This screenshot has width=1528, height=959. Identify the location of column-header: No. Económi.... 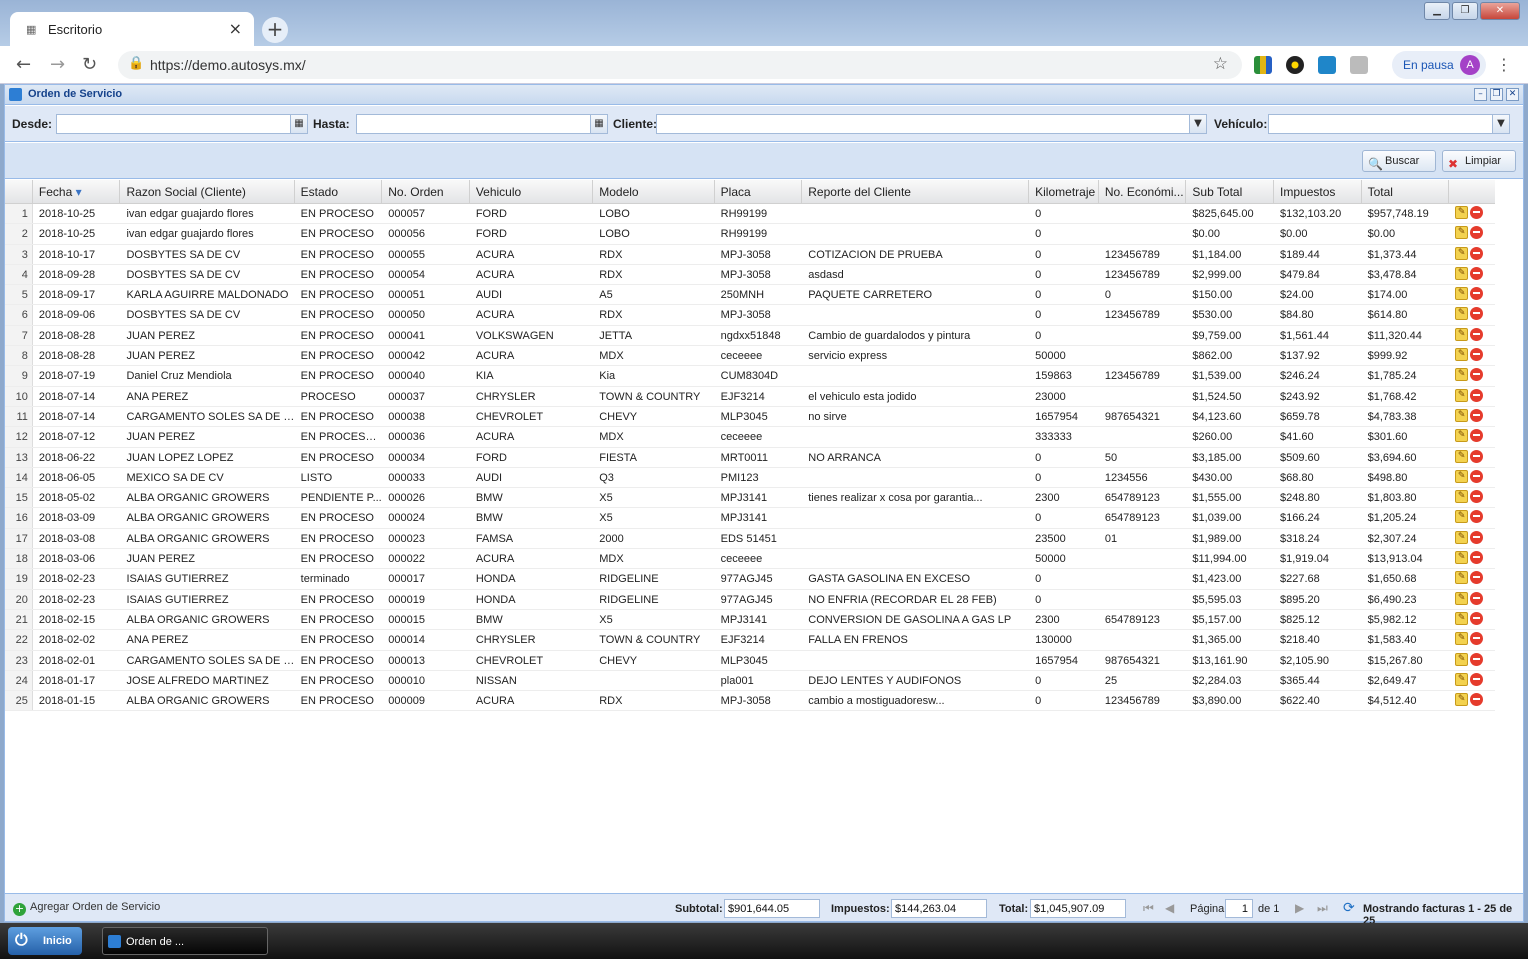
(1143, 191).